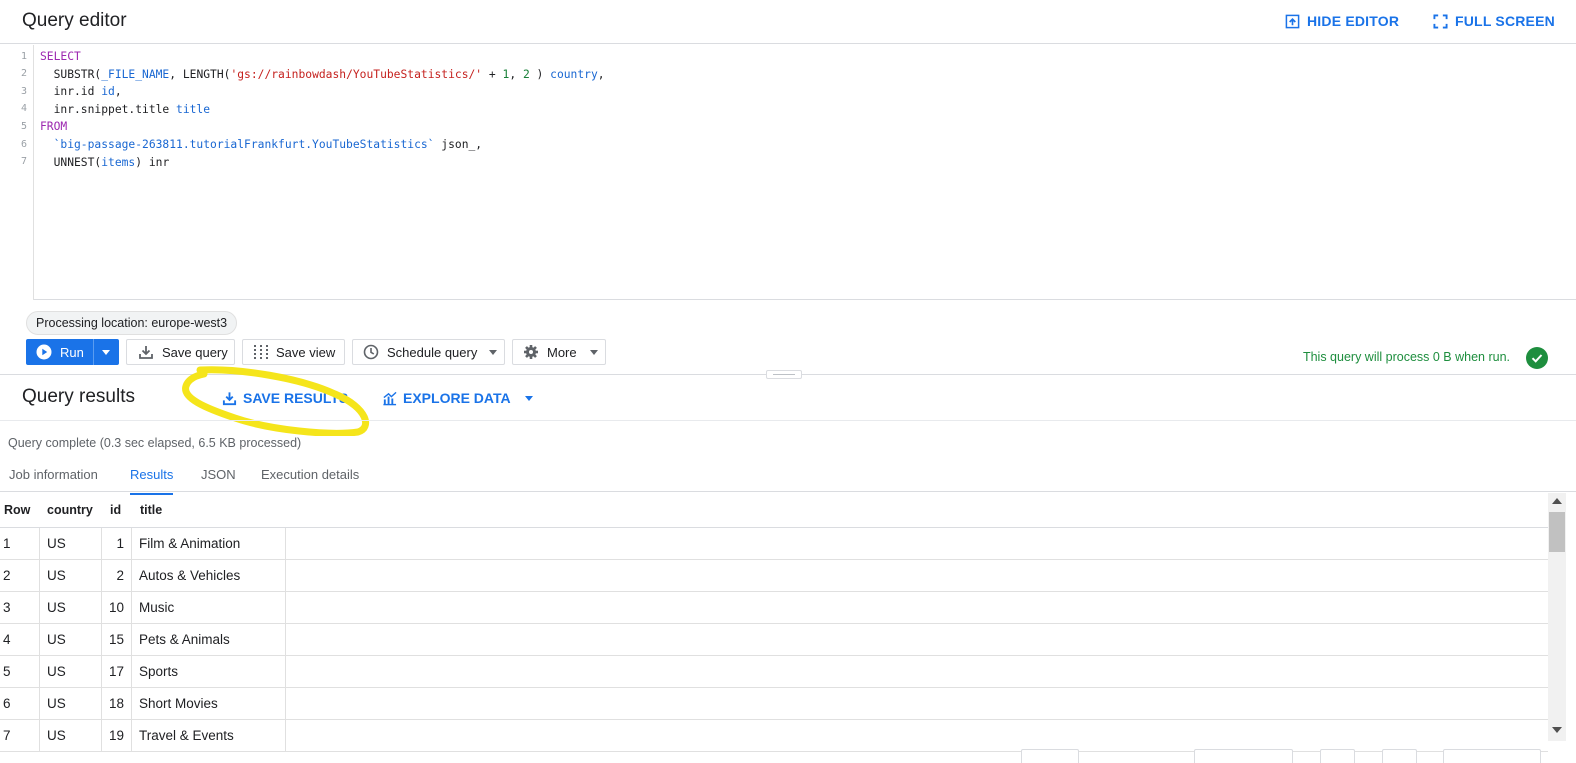  What do you see at coordinates (784, 374) in the screenshot?
I see `resize-handle` at bounding box center [784, 374].